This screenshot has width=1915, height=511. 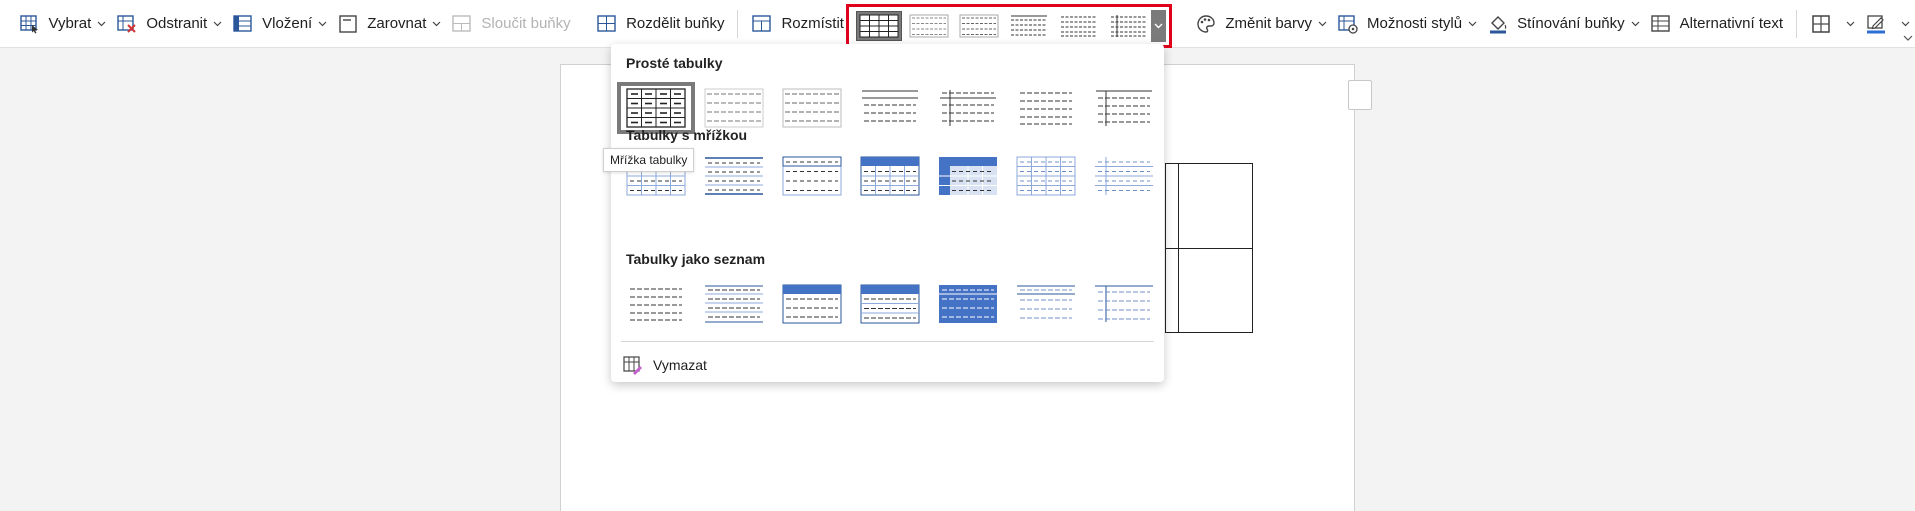 I want to click on alt-text-button: Alternativní text, so click(x=1716, y=24).